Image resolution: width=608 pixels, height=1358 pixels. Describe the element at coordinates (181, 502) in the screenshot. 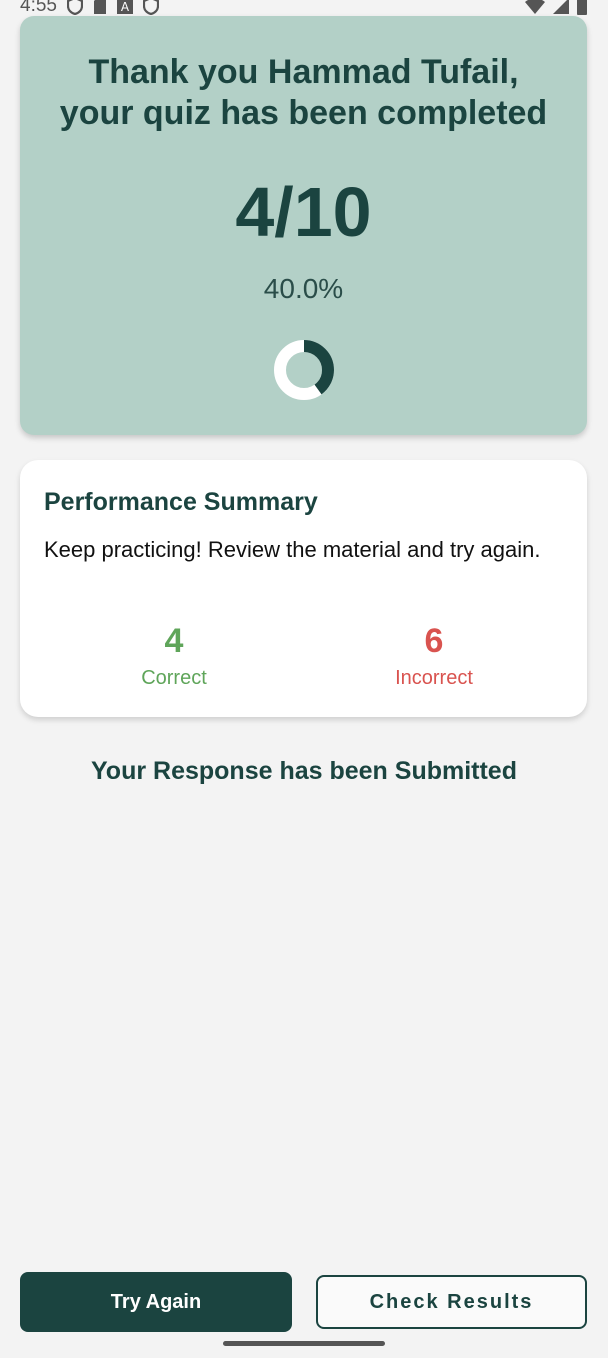

I see `summary-title: Performance Summary` at that location.